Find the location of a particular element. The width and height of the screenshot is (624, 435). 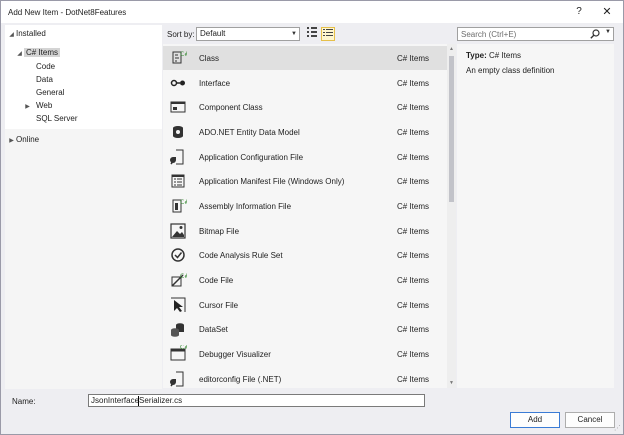

tree-node-code: Code is located at coordinates (45, 66).